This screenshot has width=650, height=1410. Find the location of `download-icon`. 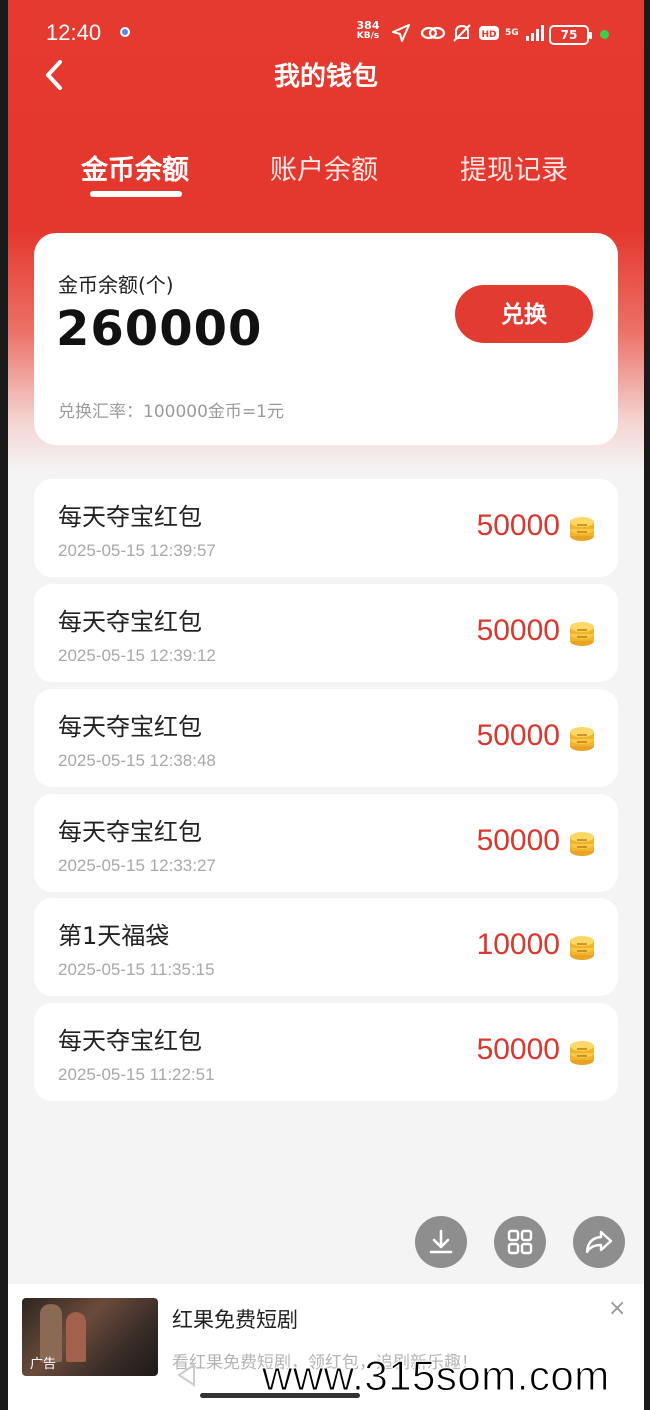

download-icon is located at coordinates (441, 1241).